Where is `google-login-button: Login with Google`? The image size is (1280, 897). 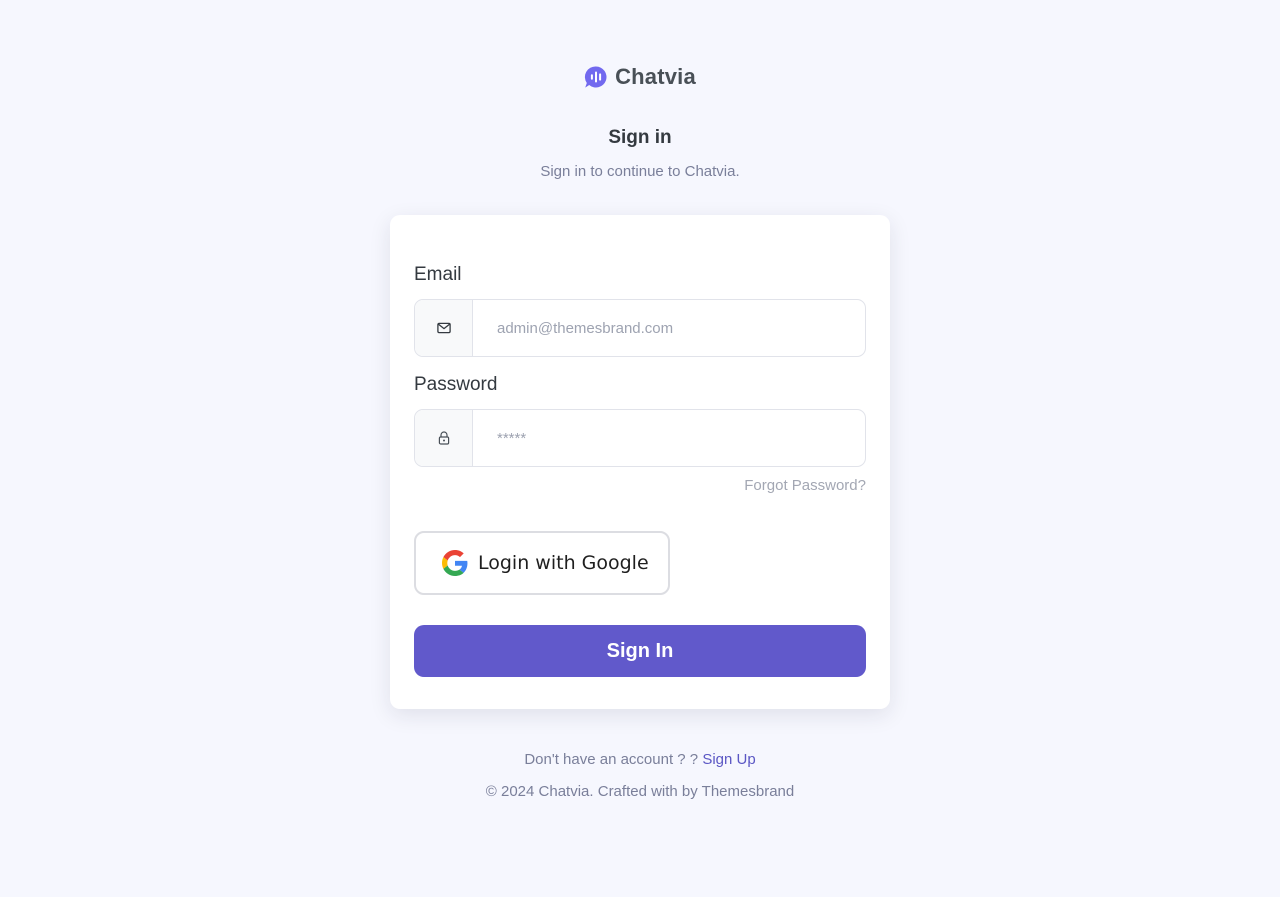 google-login-button: Login with Google is located at coordinates (542, 563).